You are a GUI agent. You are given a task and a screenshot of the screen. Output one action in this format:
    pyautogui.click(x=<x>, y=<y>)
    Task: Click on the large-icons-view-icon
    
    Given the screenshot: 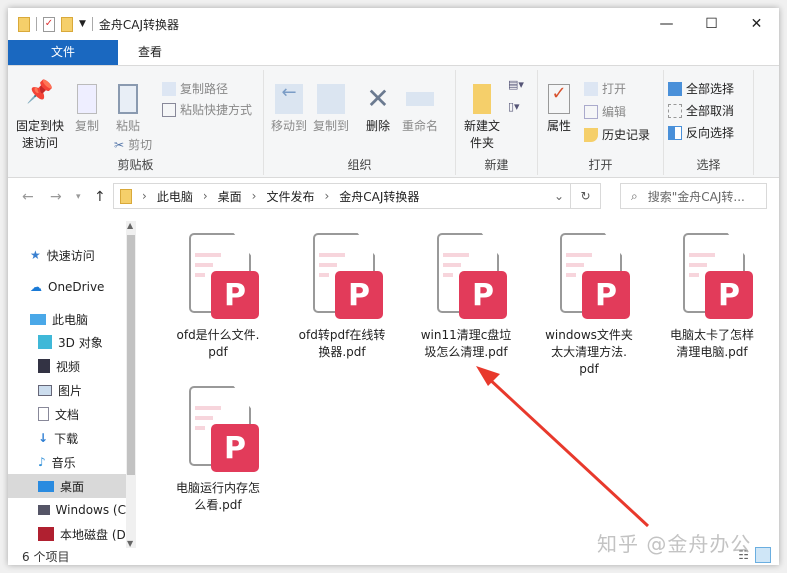 What is the action you would take?
    pyautogui.click(x=763, y=555)
    